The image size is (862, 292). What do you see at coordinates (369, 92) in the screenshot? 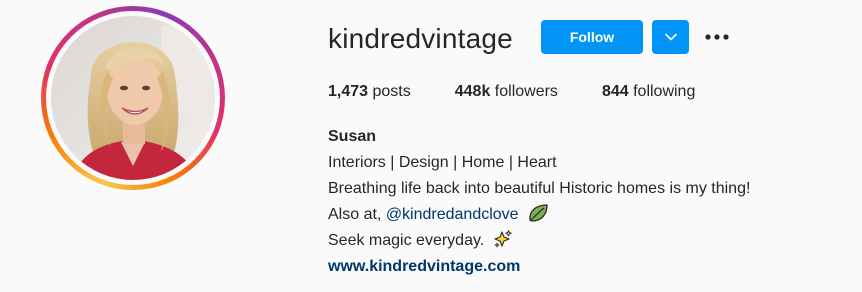
I see `posts-stat: 1,473 posts` at bounding box center [369, 92].